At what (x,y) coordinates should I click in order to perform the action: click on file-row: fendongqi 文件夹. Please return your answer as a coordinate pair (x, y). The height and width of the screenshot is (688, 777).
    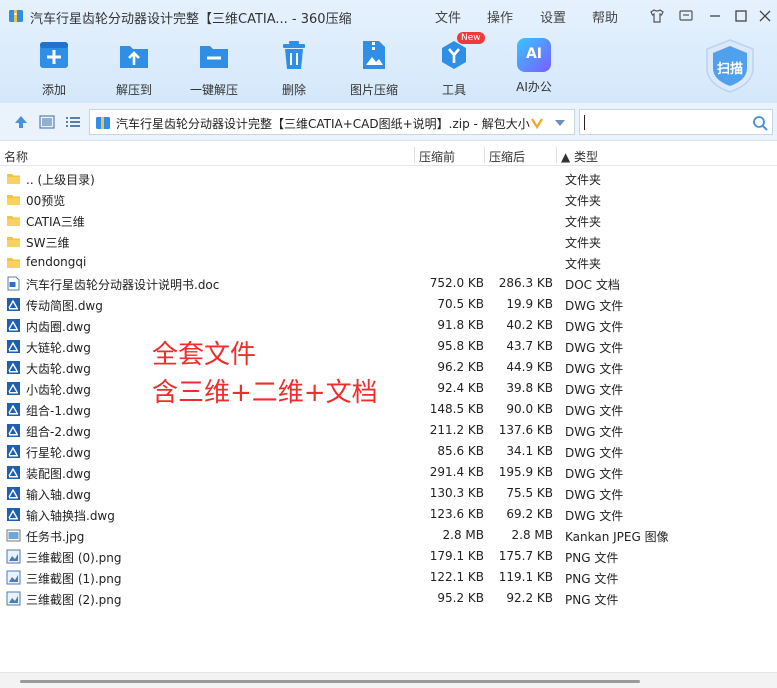
    Looking at the image, I should click on (388, 262).